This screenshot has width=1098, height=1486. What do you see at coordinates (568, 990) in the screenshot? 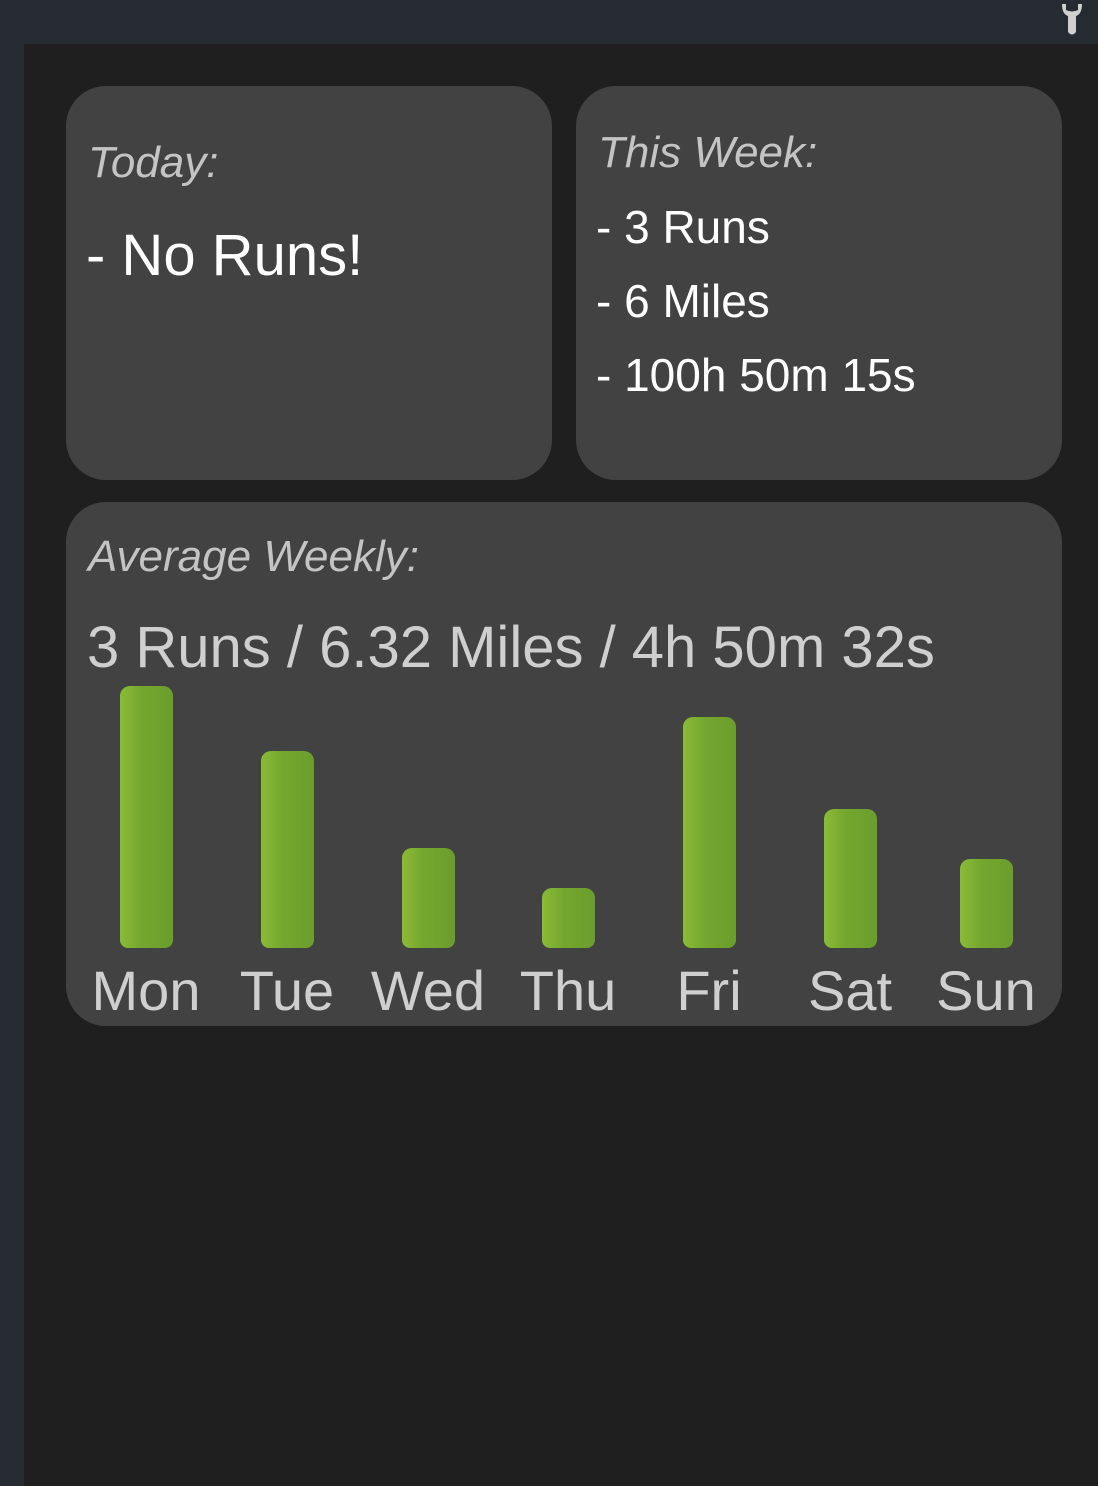
I see `day-label-thu: Thu` at bounding box center [568, 990].